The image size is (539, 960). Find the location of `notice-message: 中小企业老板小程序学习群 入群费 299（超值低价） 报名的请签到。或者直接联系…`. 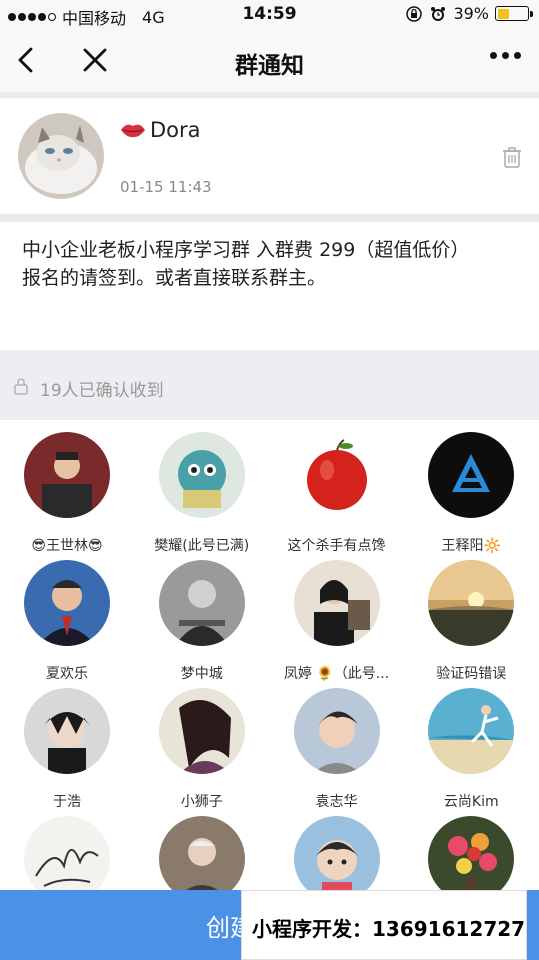

notice-message: 中小企业老板小程序学习群 入群费 299（超值低价） 报名的请签到。或者直接联系… is located at coordinates (269, 286).